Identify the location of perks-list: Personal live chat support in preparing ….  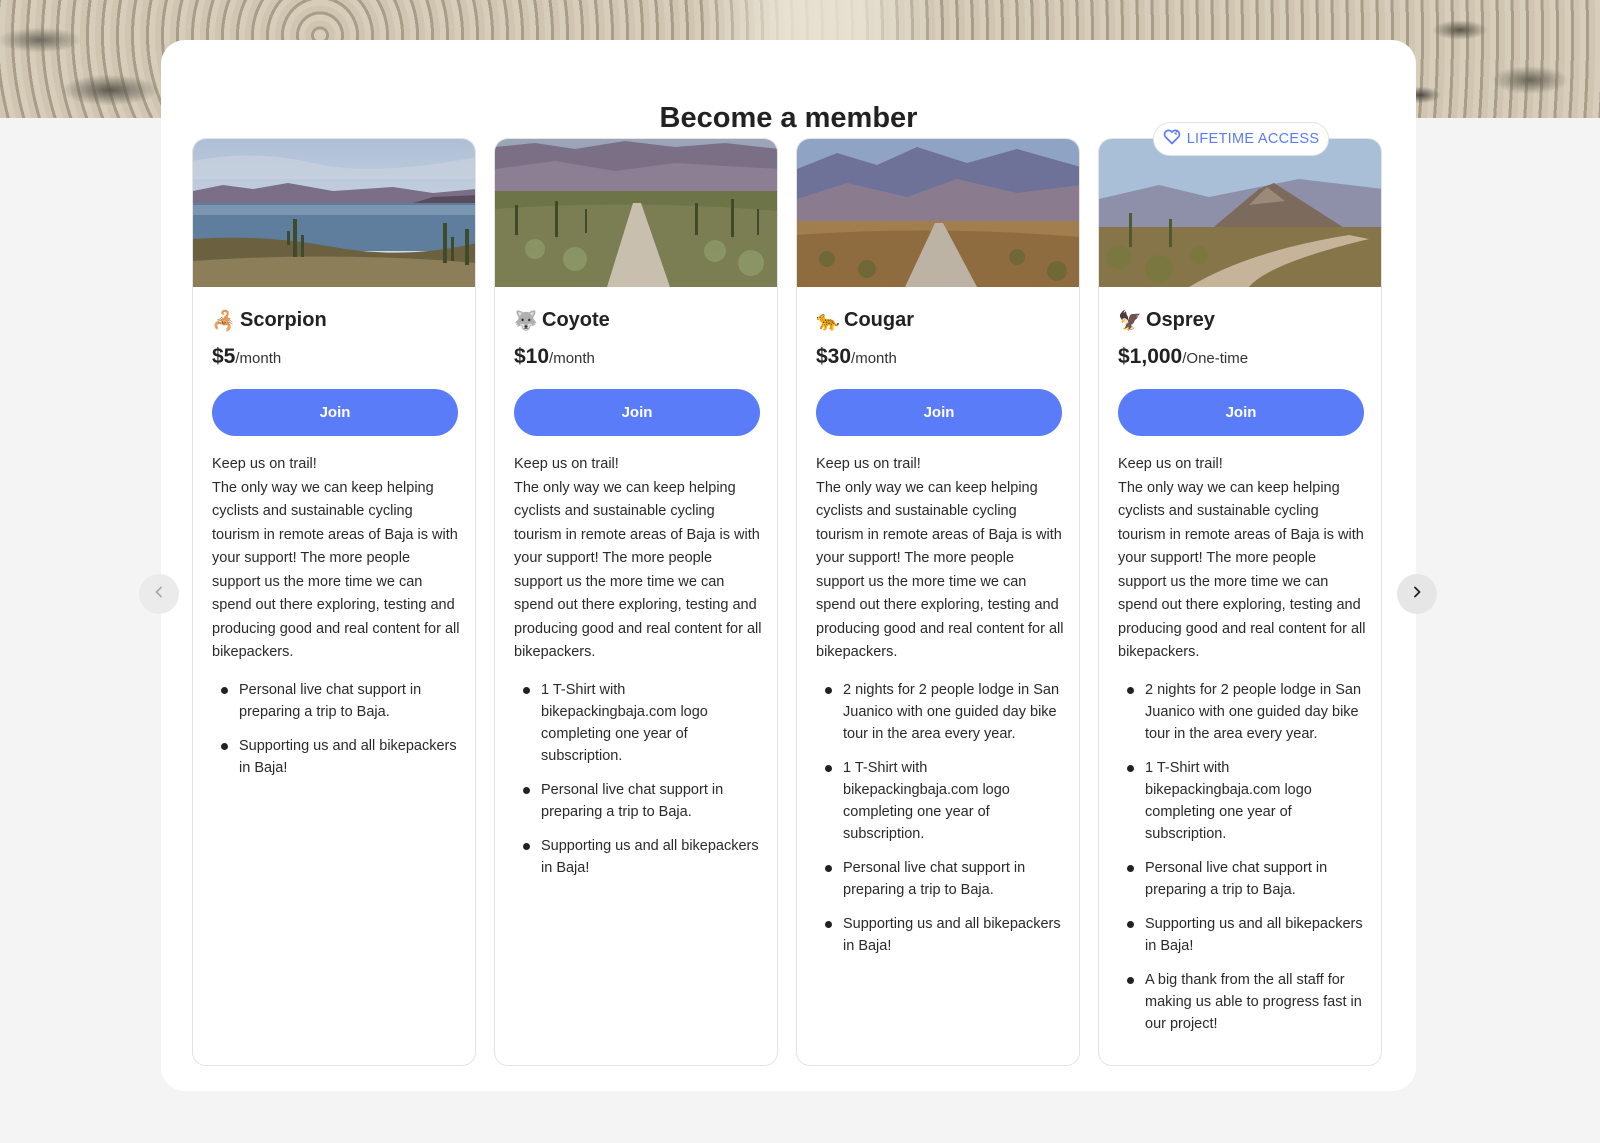
(337, 735).